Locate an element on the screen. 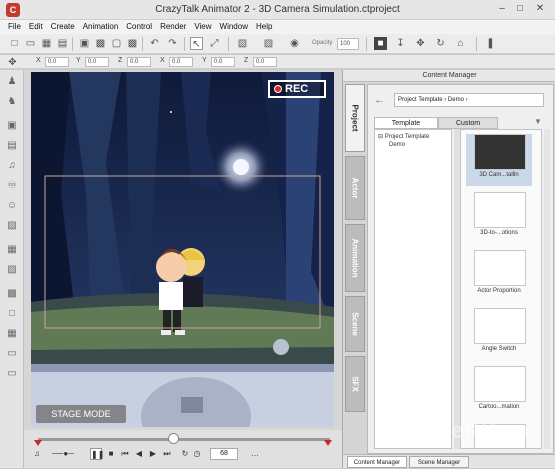 The width and height of the screenshot is (555, 469). transform-icon: ⤢ is located at coordinates (214, 43).